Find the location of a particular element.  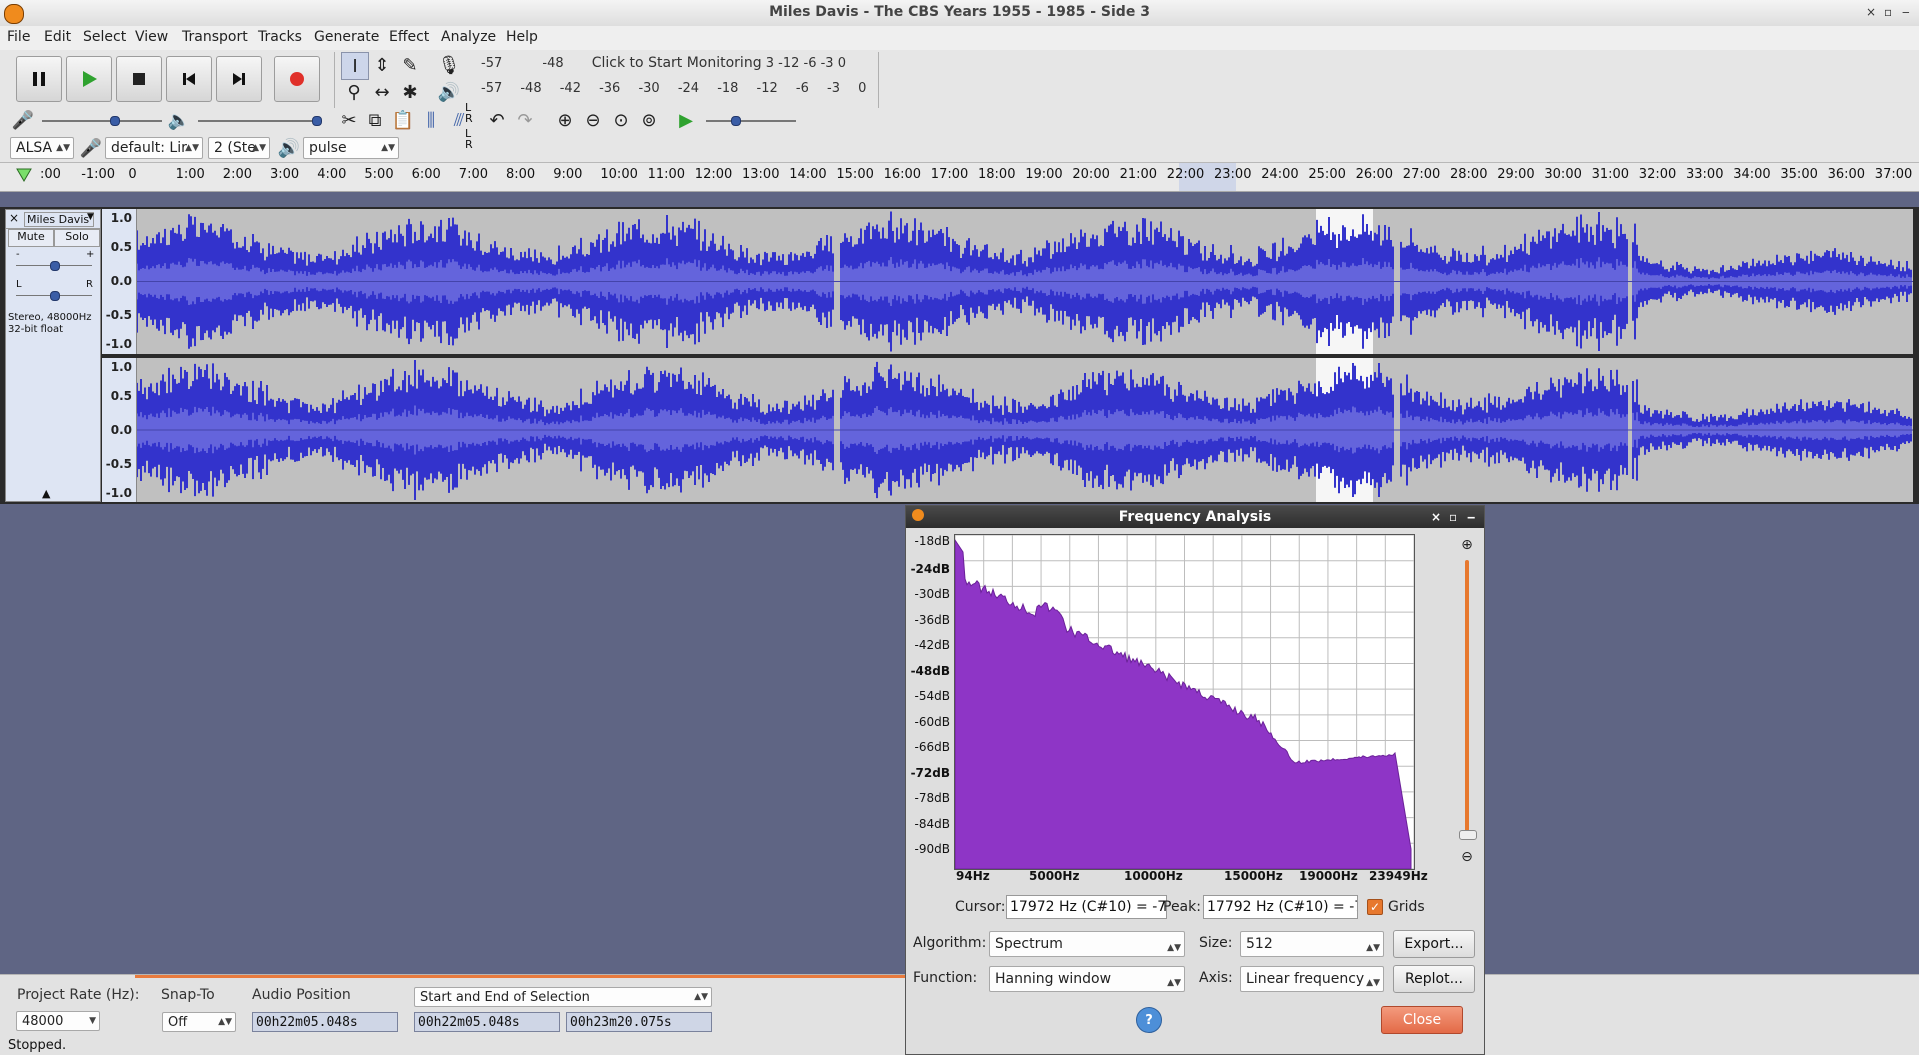

output-device-select: pulse ▲▼ is located at coordinates (351, 148).